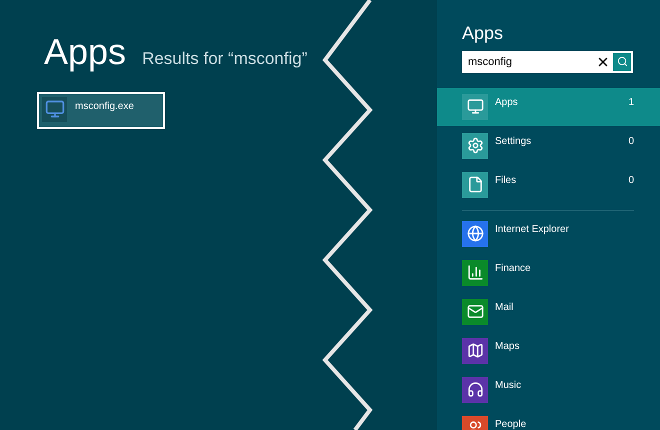 Image resolution: width=660 pixels, height=430 pixels. Describe the element at coordinates (548, 389) in the screenshot. I see `app-item: Music` at that location.